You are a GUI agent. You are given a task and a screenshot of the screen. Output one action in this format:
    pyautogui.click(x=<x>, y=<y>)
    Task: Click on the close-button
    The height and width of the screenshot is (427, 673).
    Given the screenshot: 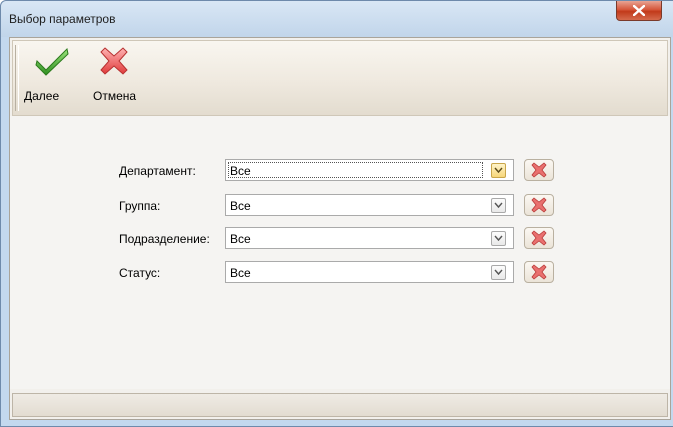 What is the action you would take?
    pyautogui.click(x=639, y=11)
    